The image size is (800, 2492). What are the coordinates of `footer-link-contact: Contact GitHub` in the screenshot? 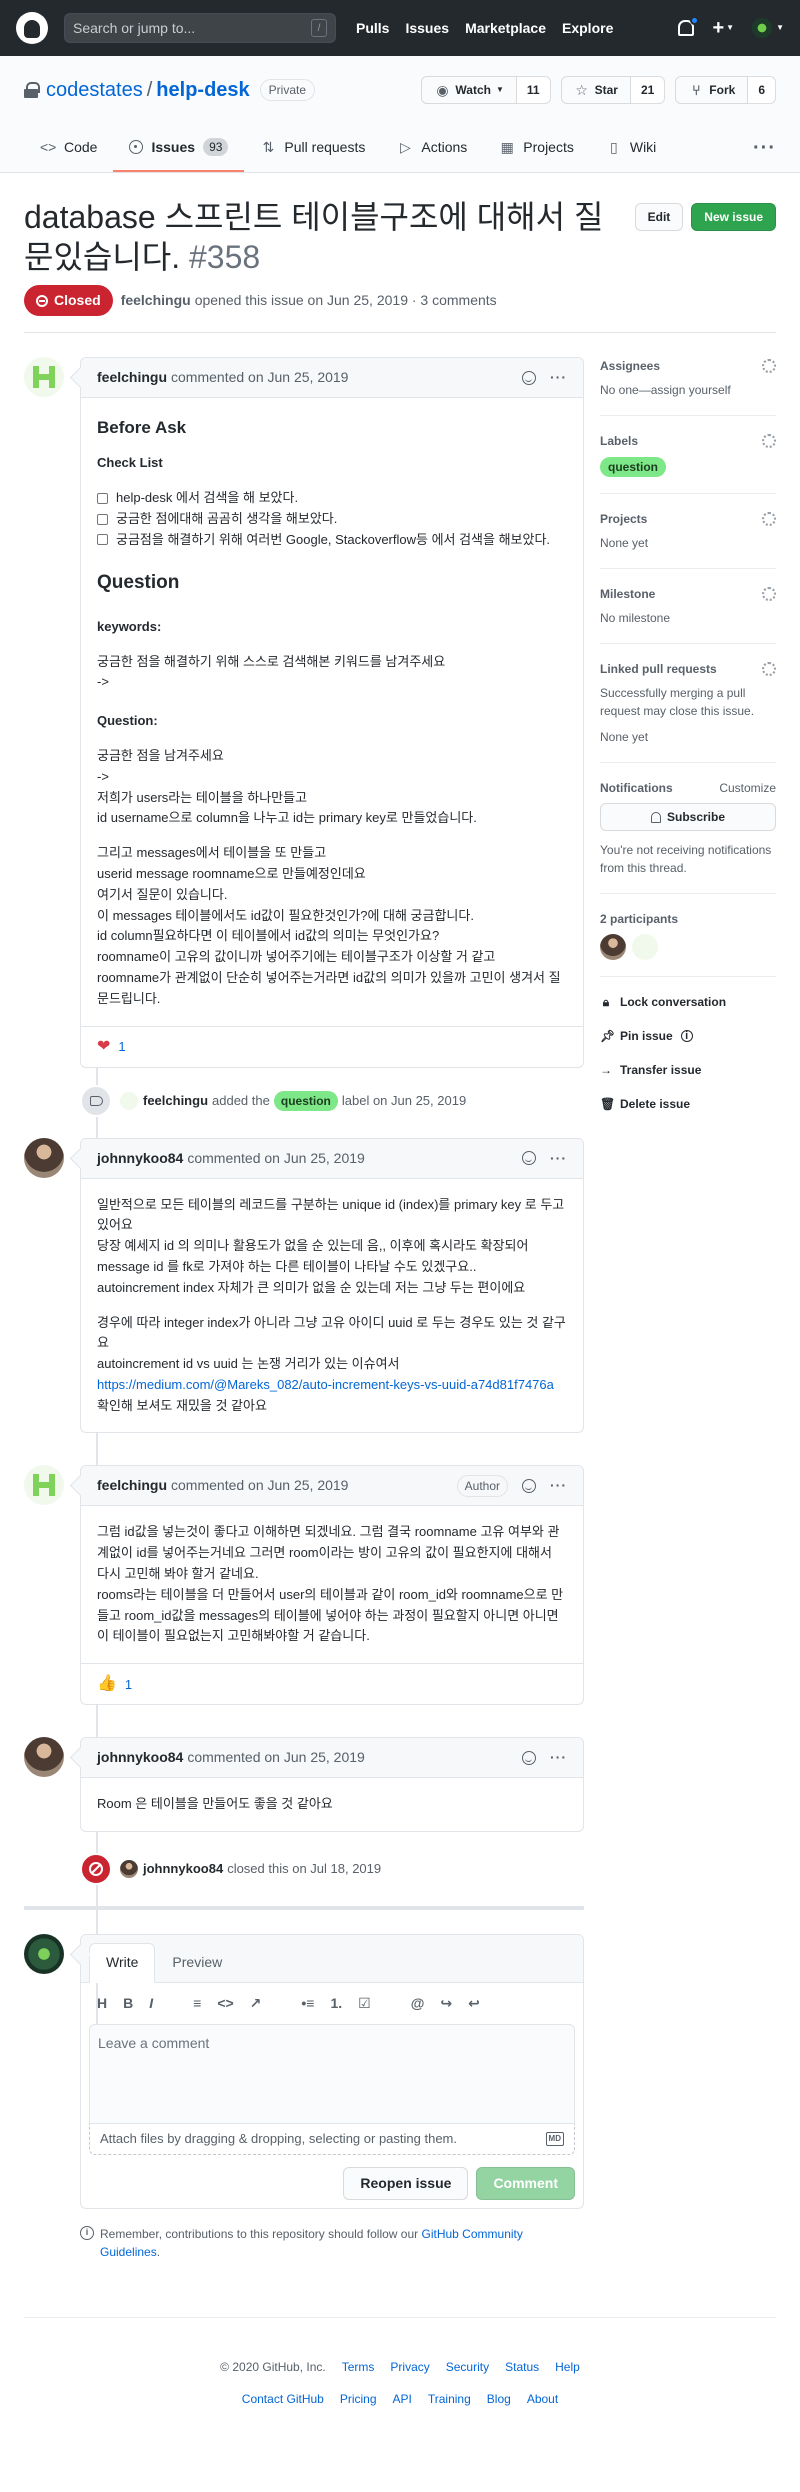 It's located at (283, 2399).